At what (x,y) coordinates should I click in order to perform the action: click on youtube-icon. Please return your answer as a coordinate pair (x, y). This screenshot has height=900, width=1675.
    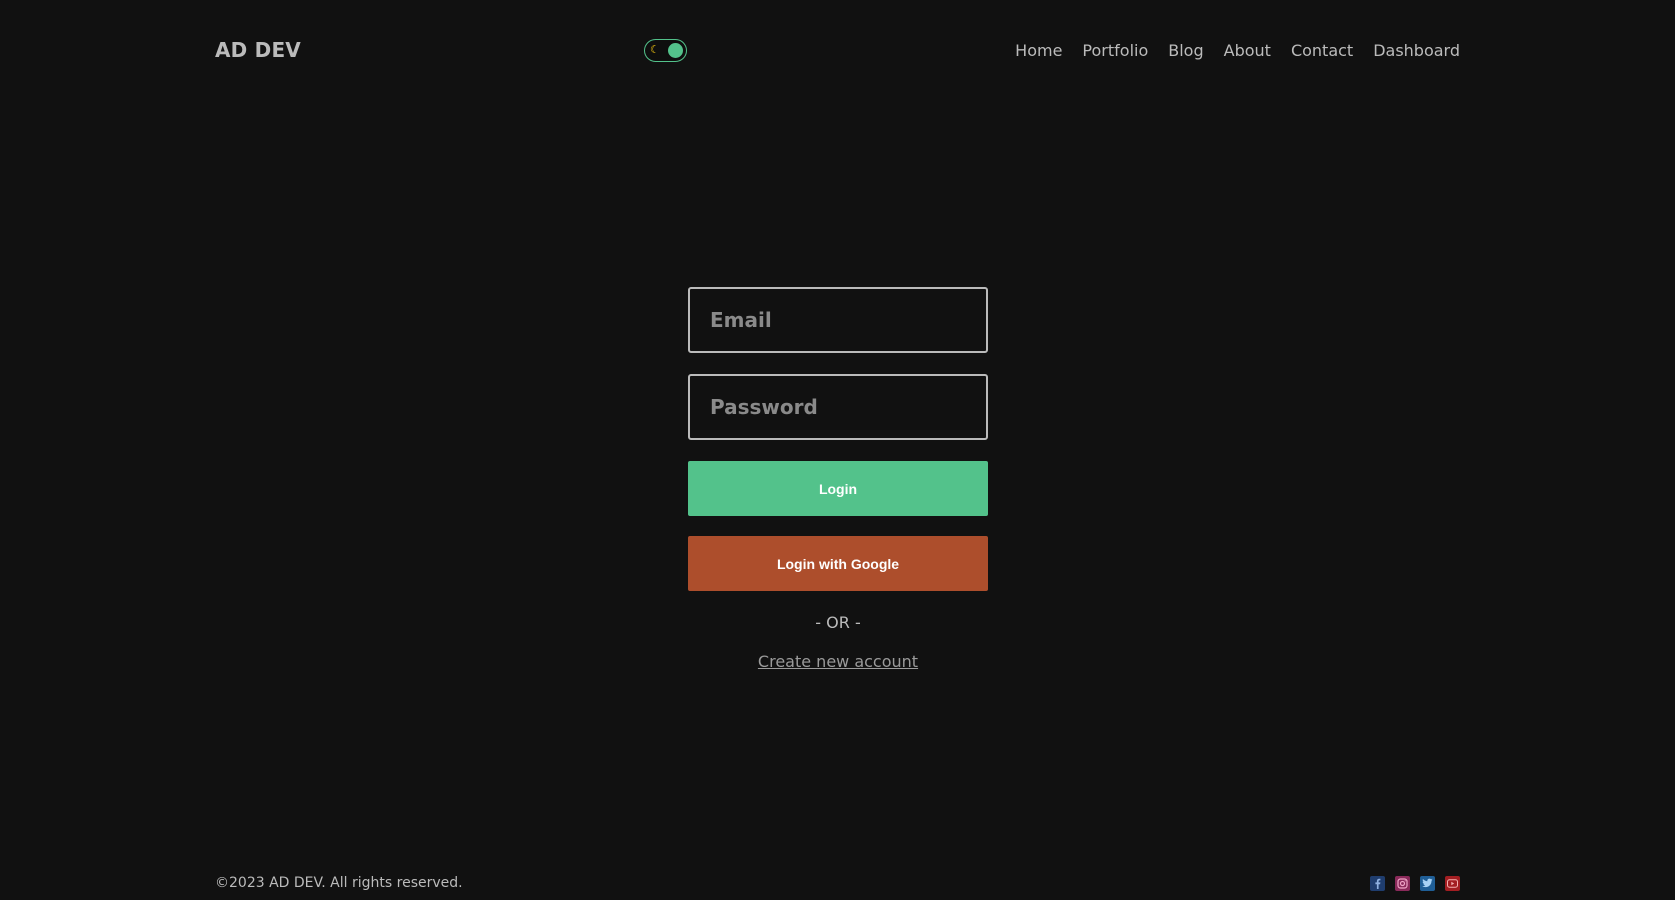
    Looking at the image, I should click on (1452, 883).